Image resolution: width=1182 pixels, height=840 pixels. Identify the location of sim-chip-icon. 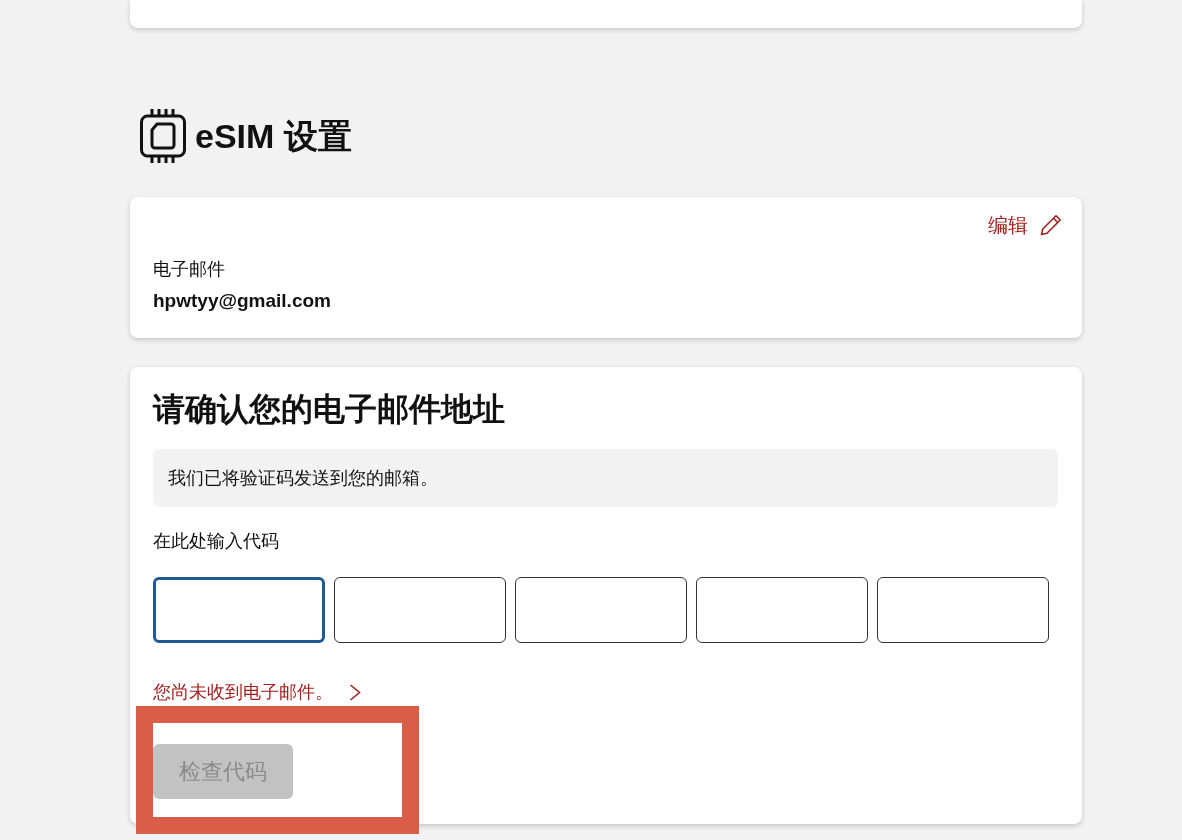
(163, 136).